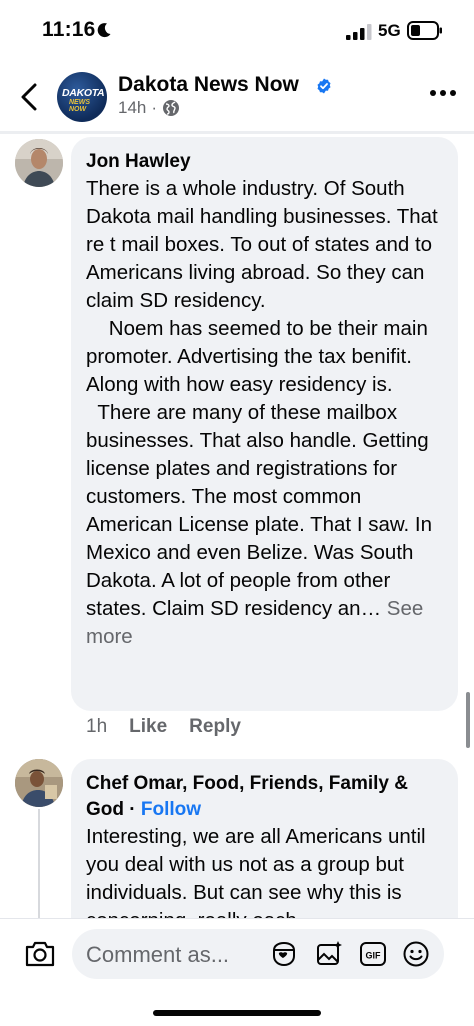 The image size is (474, 1026). I want to click on network-label: 5G, so click(389, 30).